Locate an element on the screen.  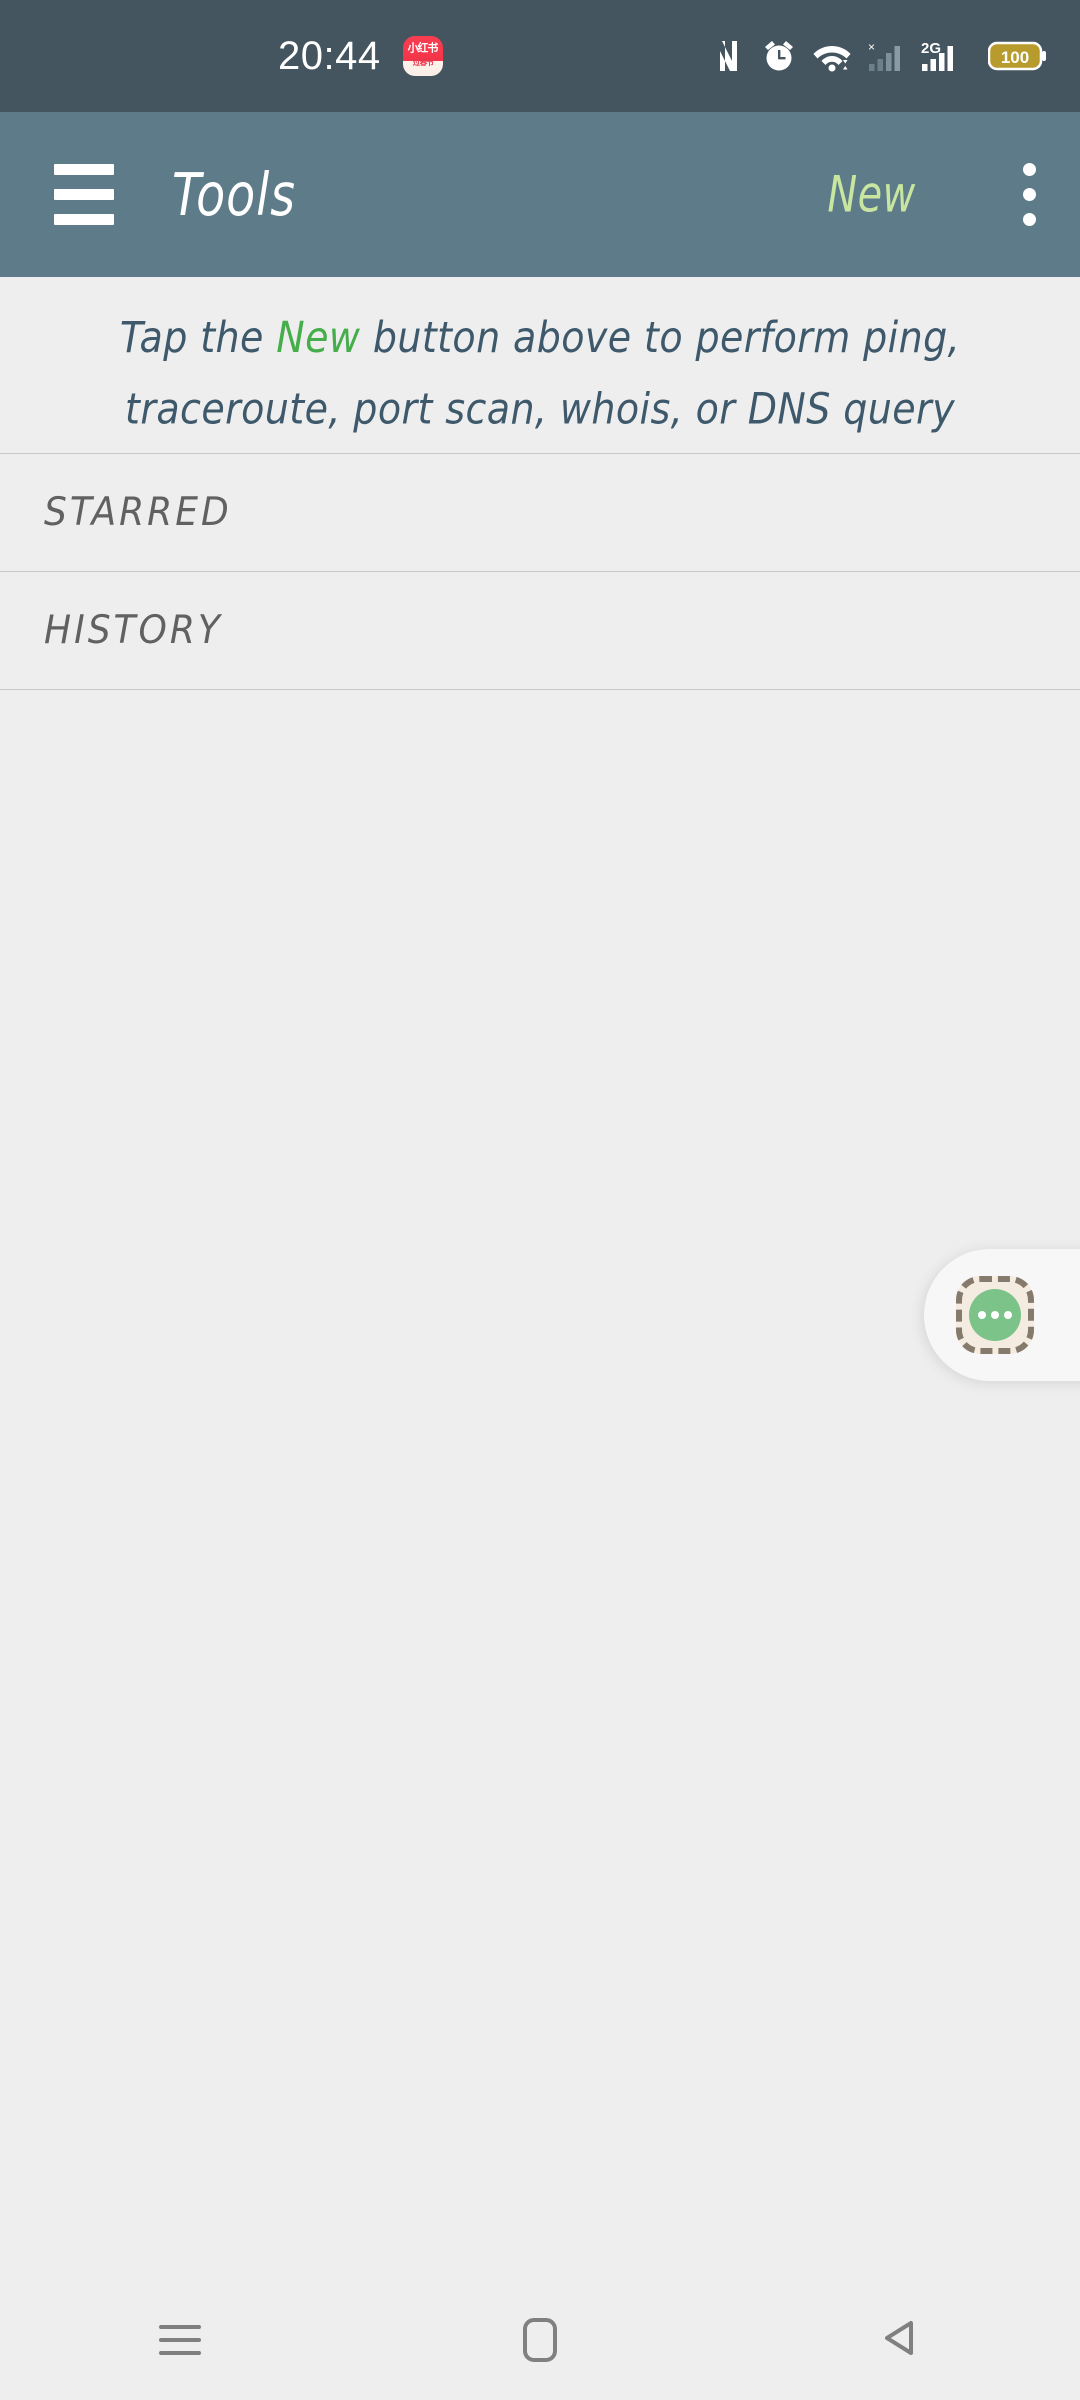
section-header-history: HISTORY is located at coordinates (133, 630).